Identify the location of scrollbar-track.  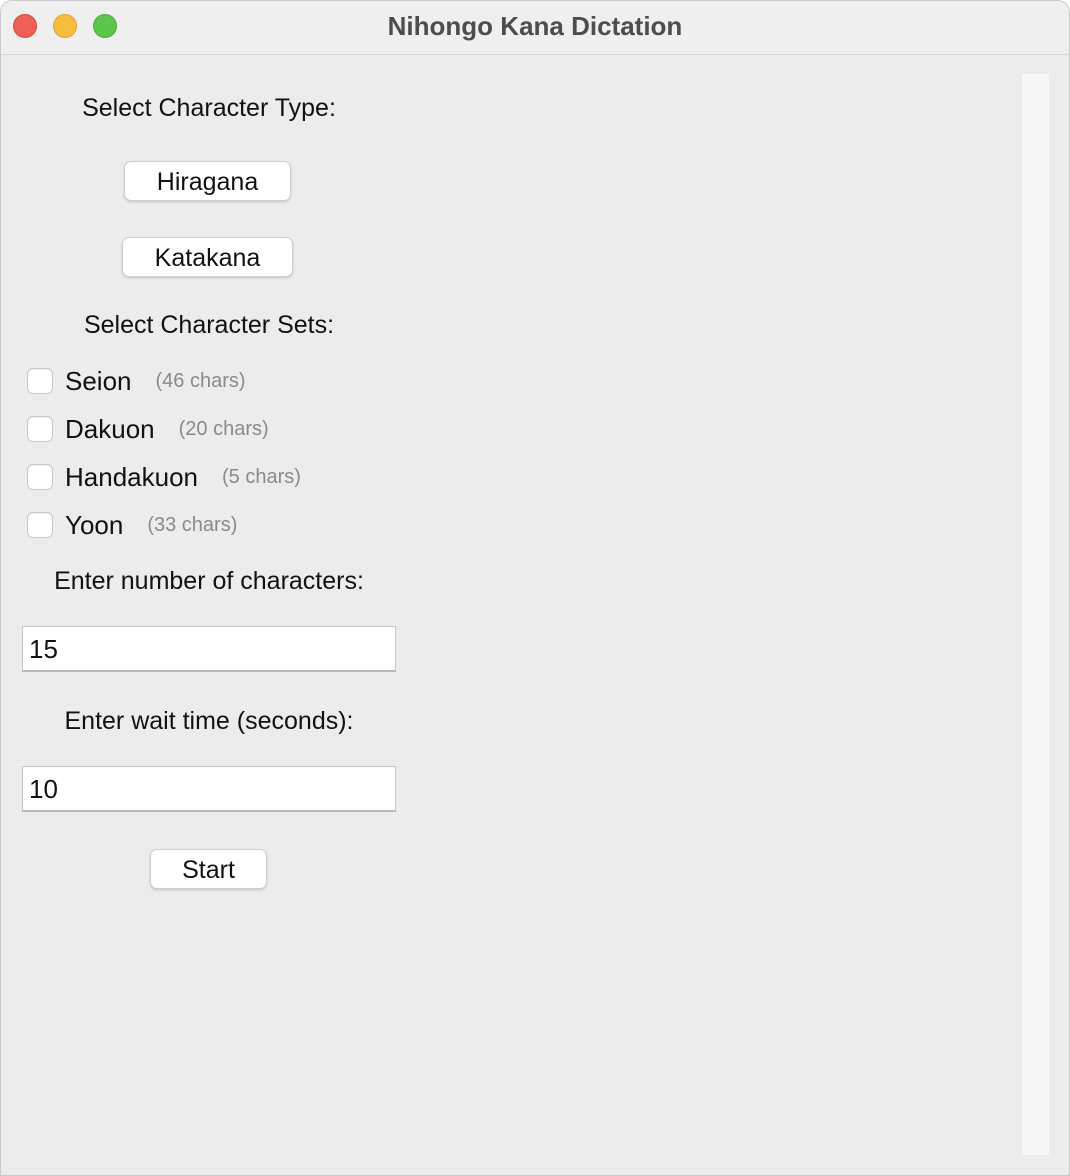
(1035, 614).